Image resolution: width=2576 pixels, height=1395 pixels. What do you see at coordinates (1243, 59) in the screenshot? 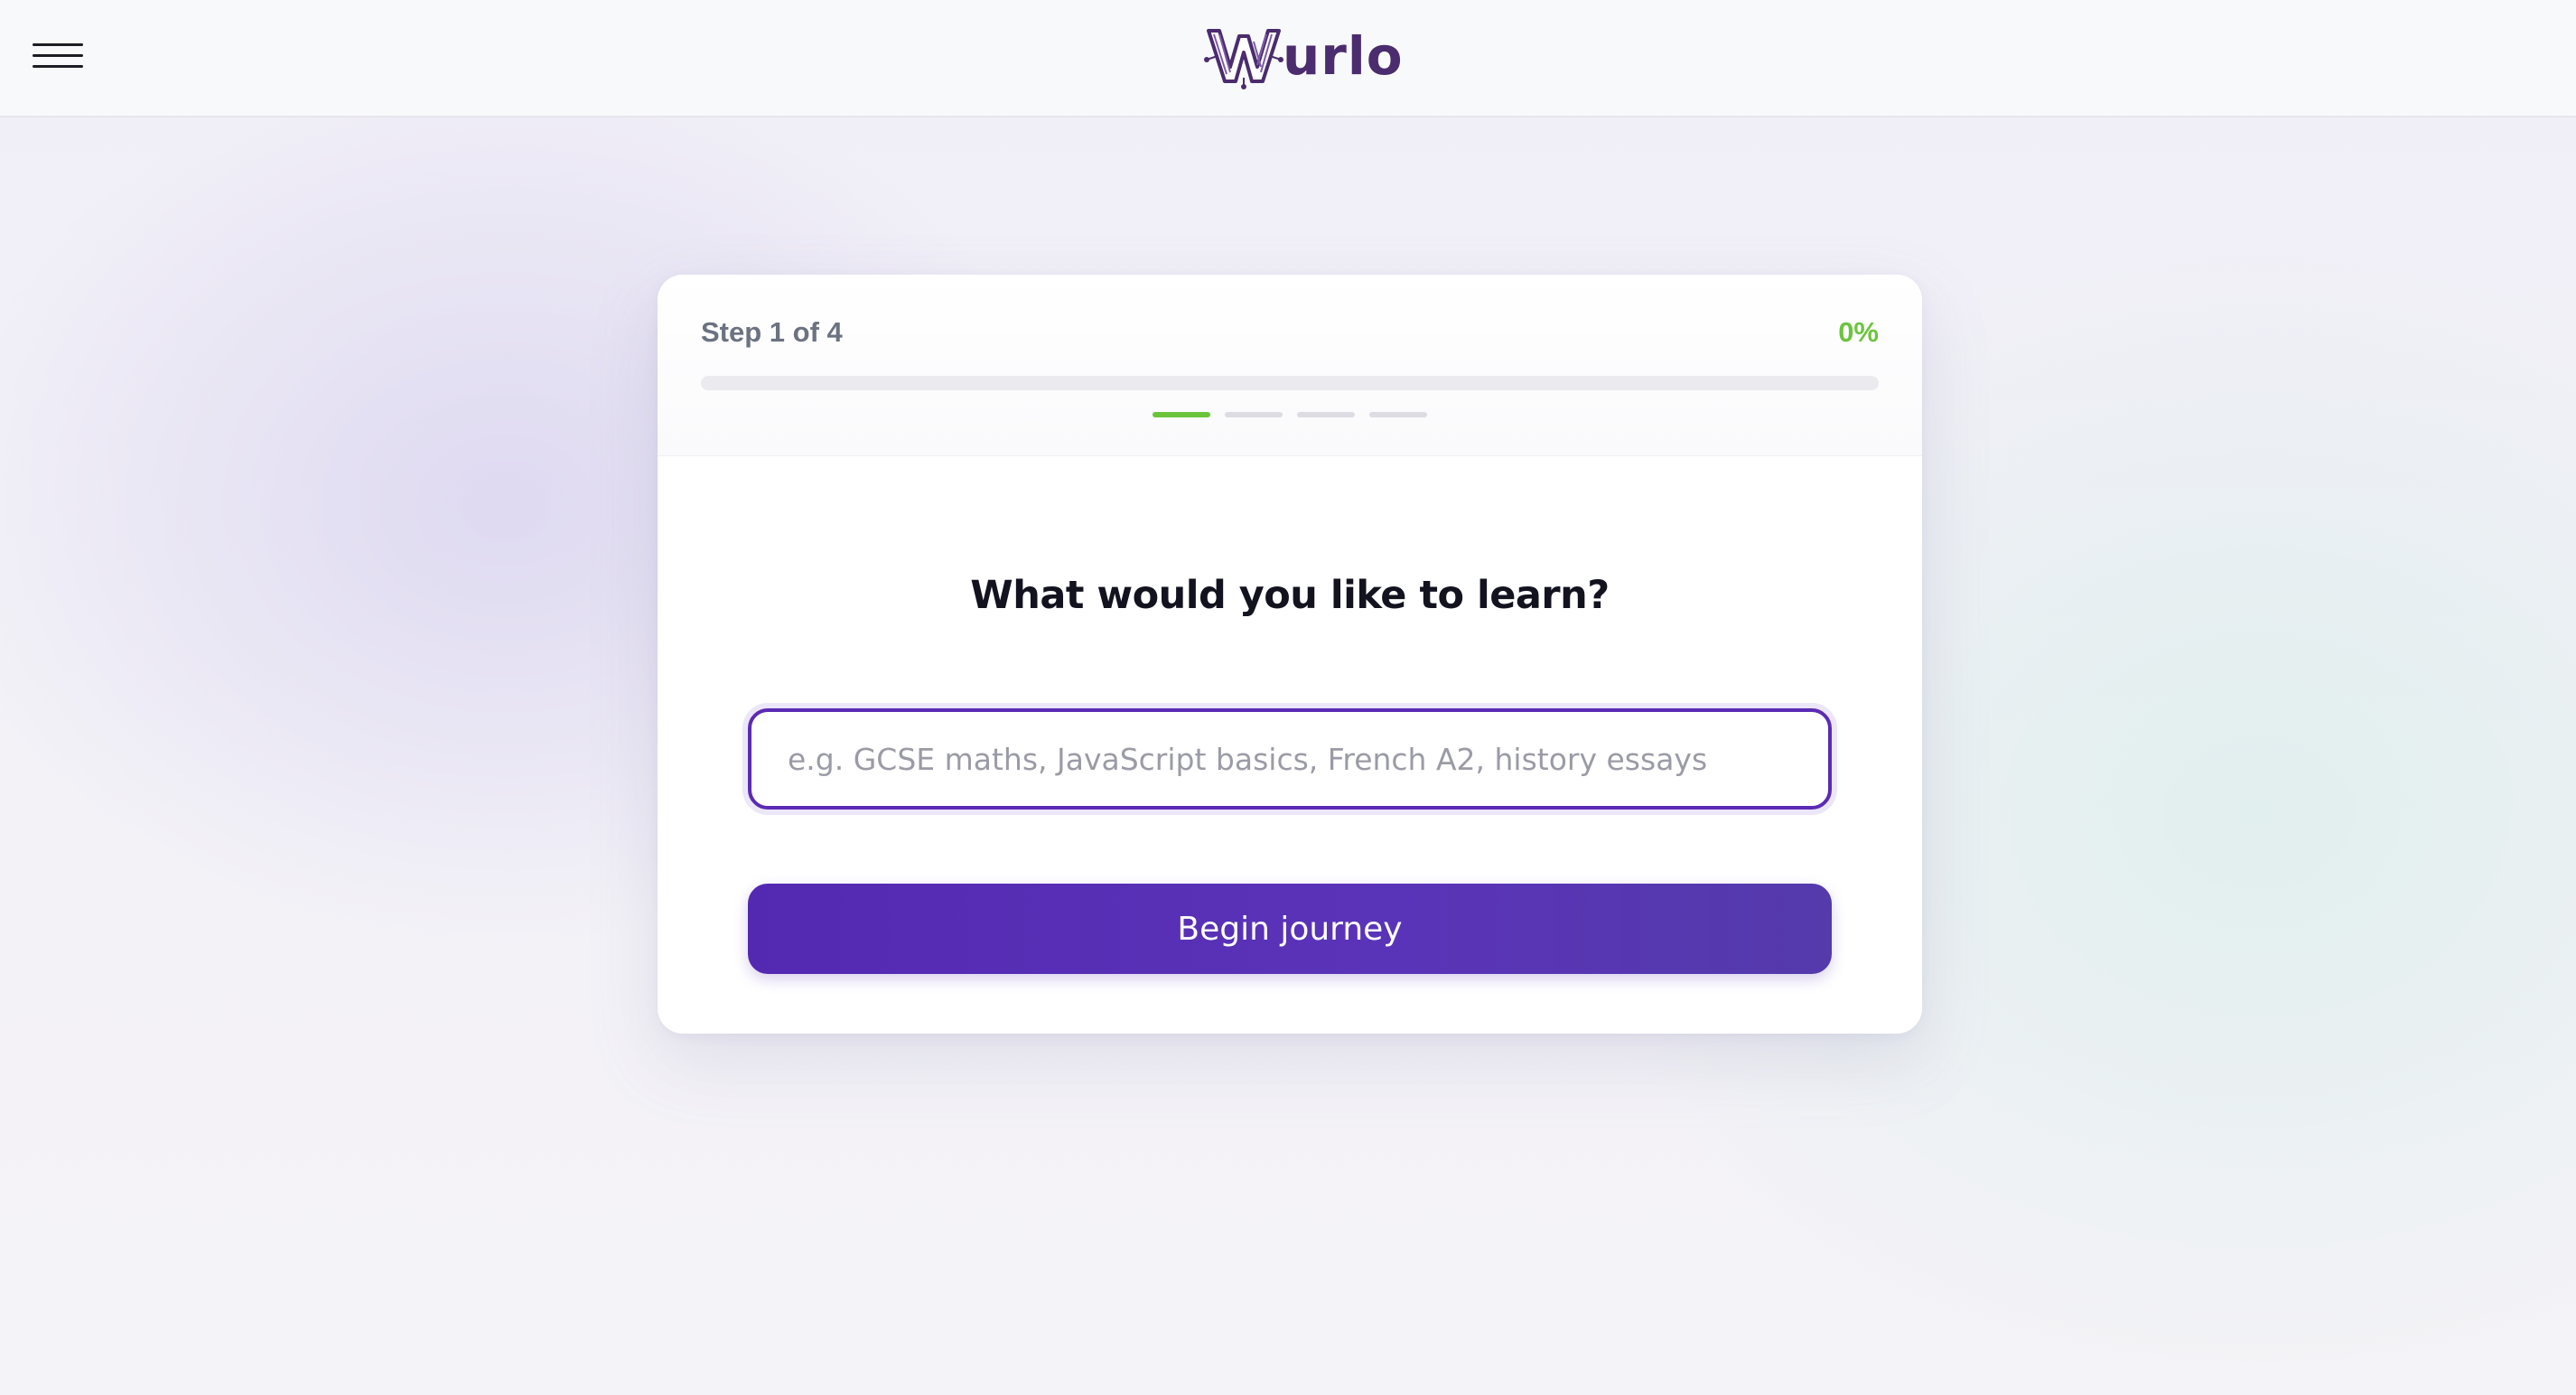
I see `logo-mark-icon` at bounding box center [1243, 59].